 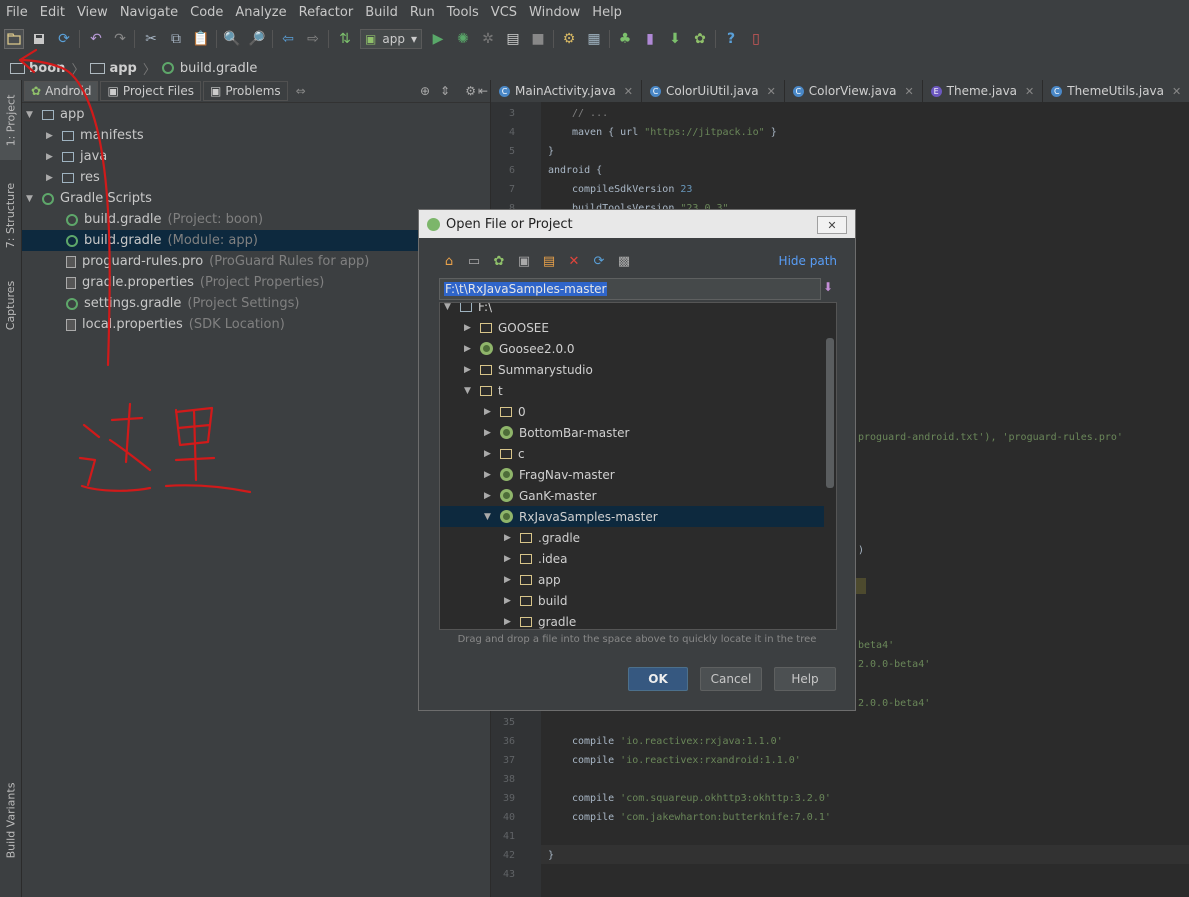 I want to click on file-tree-row: ▶ build, so click(x=536, y=600).